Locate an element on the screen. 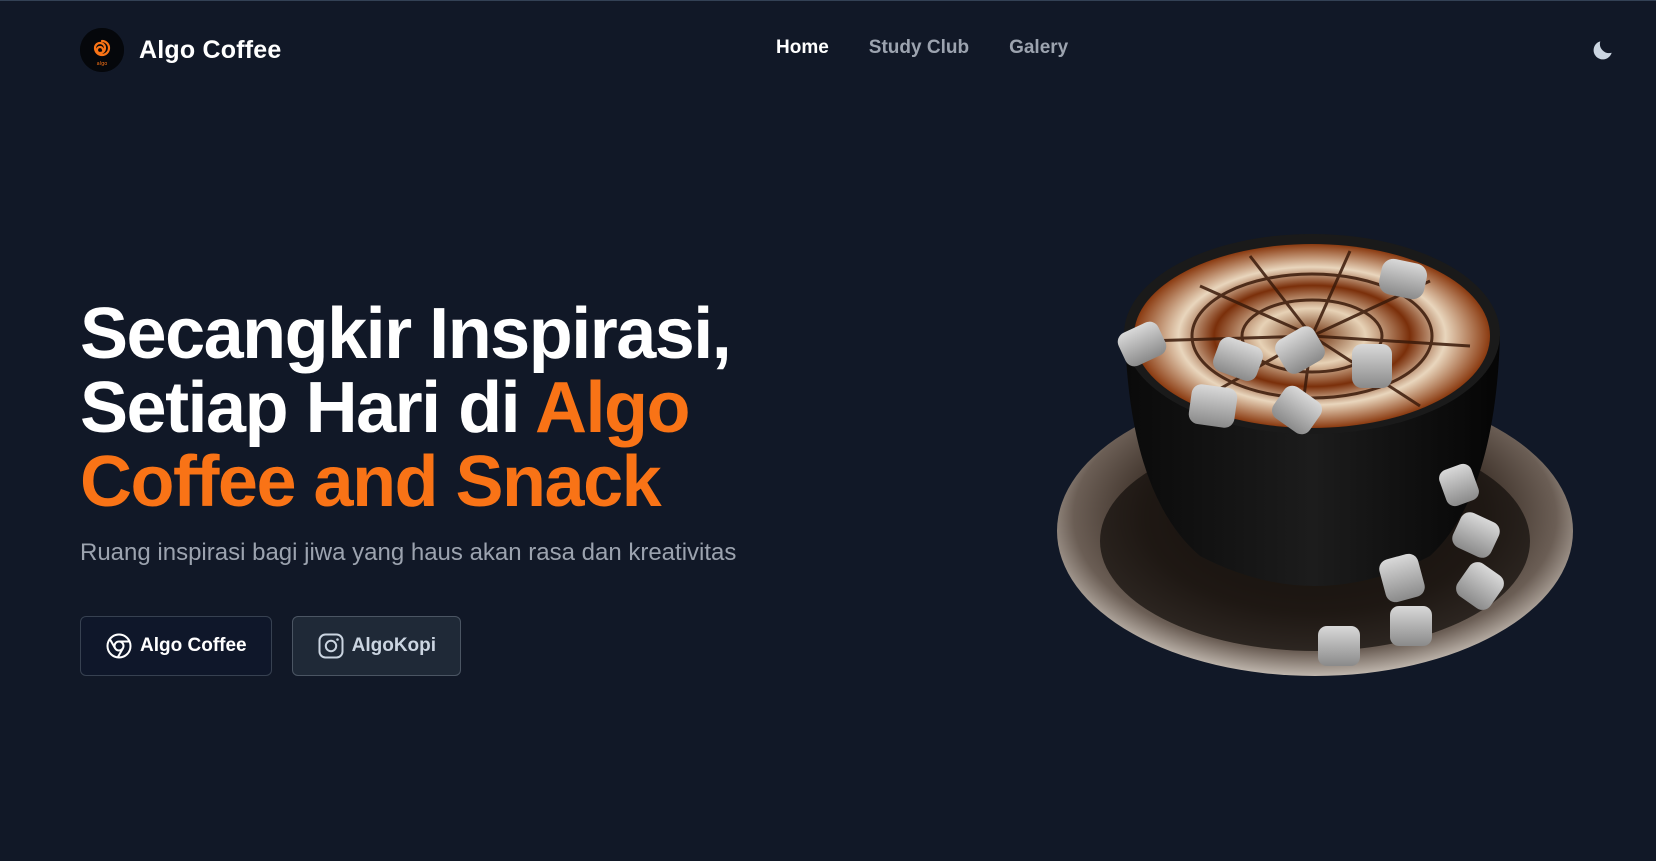  brand: algo Algo Coffee is located at coordinates (180, 50).